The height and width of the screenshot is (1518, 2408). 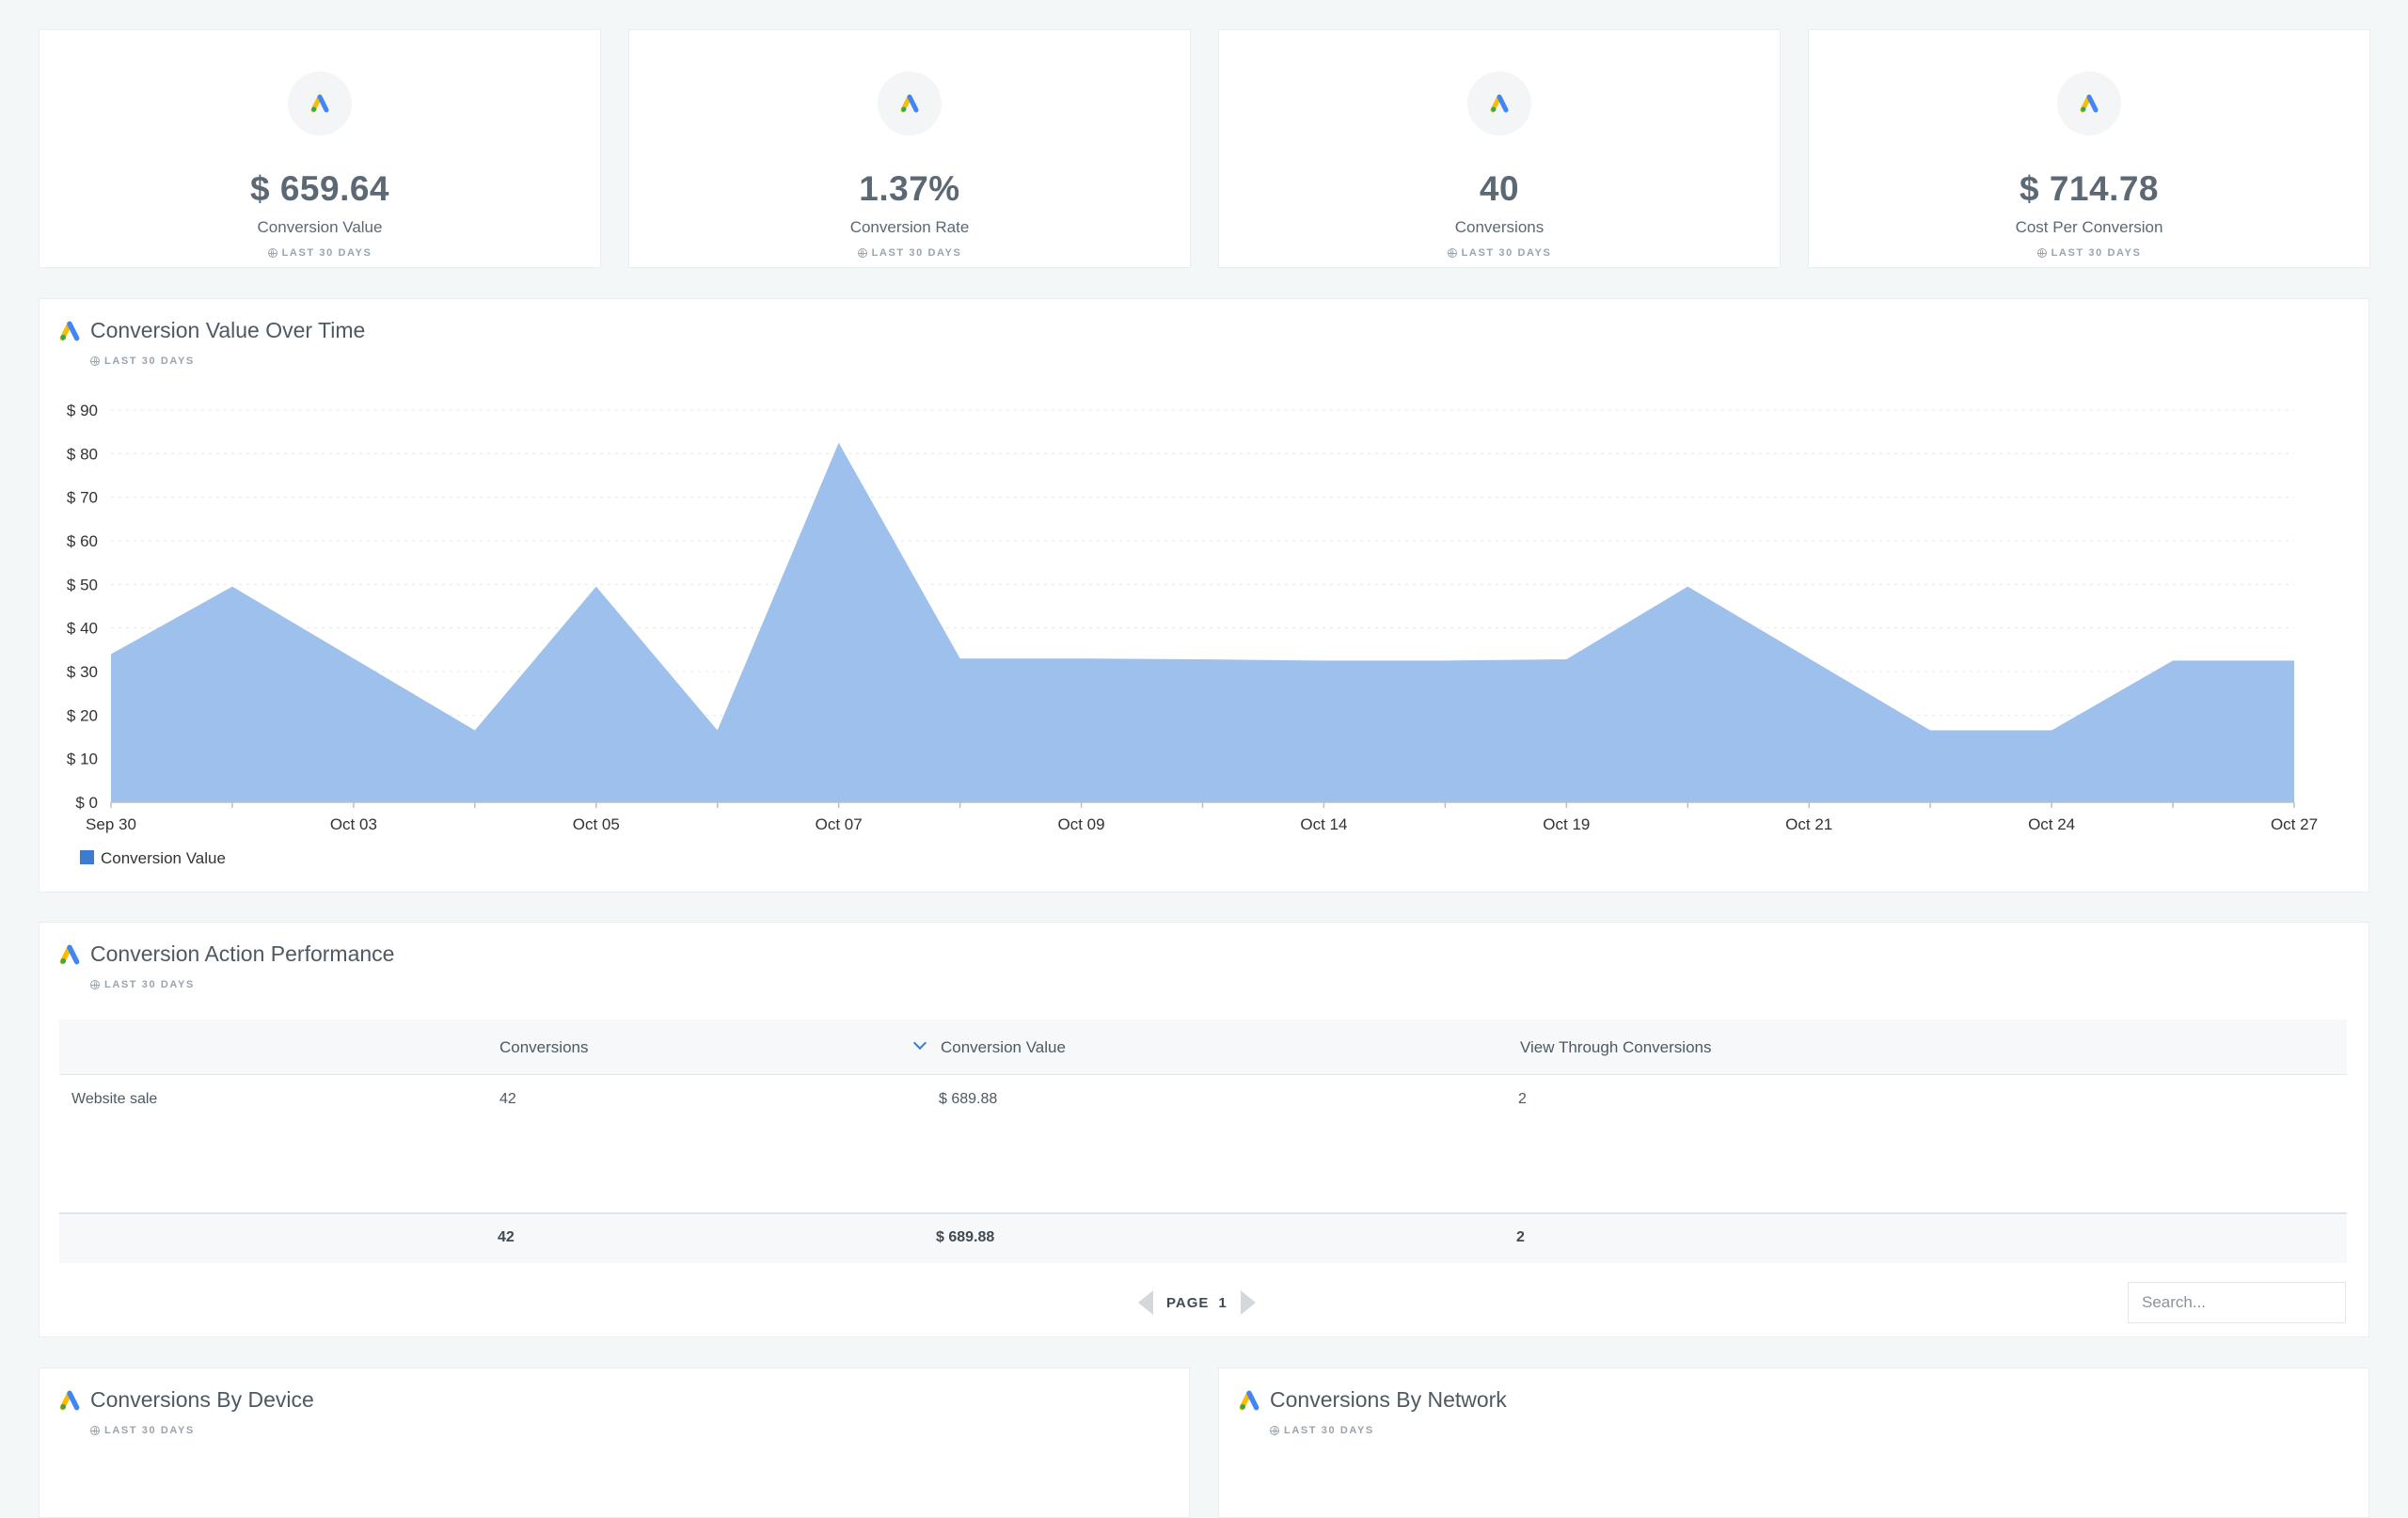 What do you see at coordinates (243, 954) in the screenshot?
I see `table-title-text: Conversion Action Performance` at bounding box center [243, 954].